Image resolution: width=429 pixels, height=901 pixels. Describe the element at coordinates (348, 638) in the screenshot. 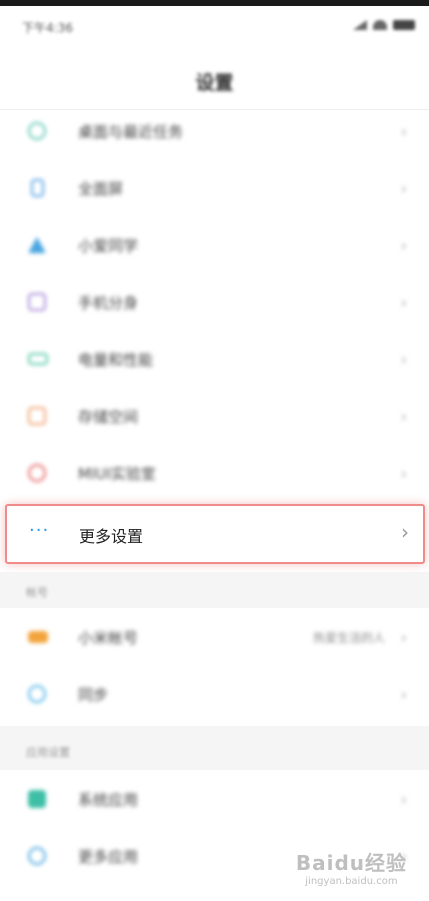

I see `settings-item-value: 热爱生活的人` at that location.